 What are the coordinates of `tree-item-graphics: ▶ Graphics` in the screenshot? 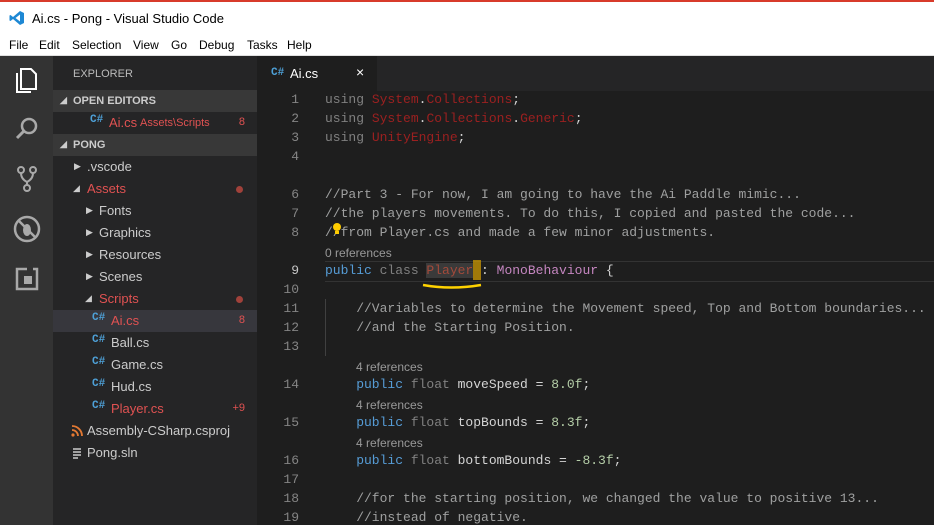 It's located at (155, 233).